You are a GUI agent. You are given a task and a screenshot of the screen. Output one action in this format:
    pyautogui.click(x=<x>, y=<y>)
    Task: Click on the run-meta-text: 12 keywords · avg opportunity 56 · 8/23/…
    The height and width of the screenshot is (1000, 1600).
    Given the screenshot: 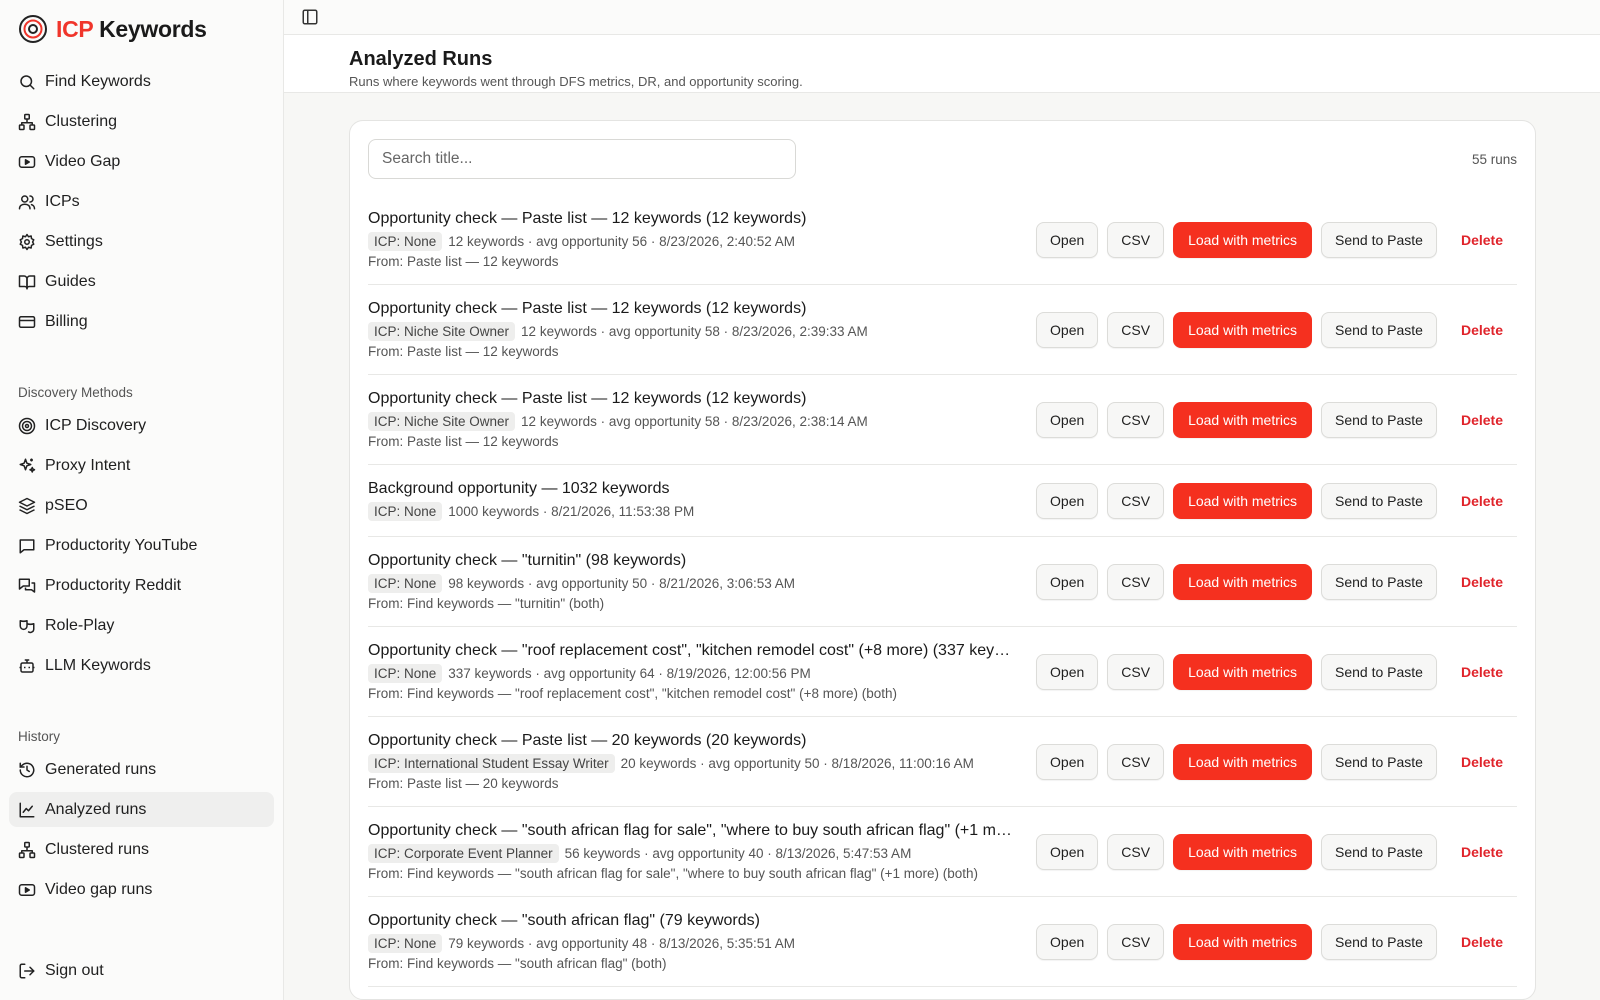 What is the action you would take?
    pyautogui.click(x=621, y=241)
    